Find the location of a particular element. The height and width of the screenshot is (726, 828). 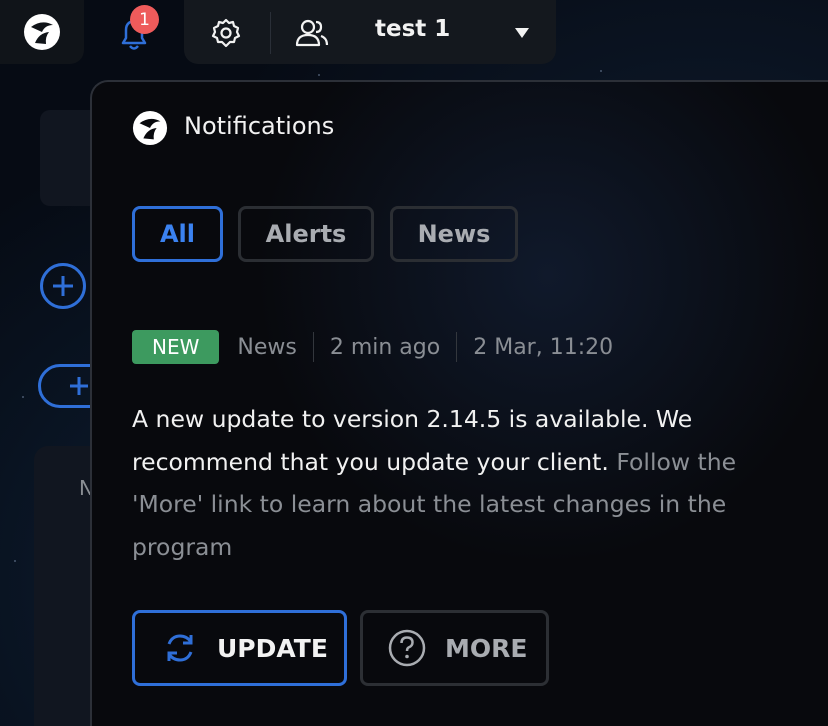

notification-meta: NEW News 2 min ago 2 Mar, 11:20 is located at coordinates (372, 347).